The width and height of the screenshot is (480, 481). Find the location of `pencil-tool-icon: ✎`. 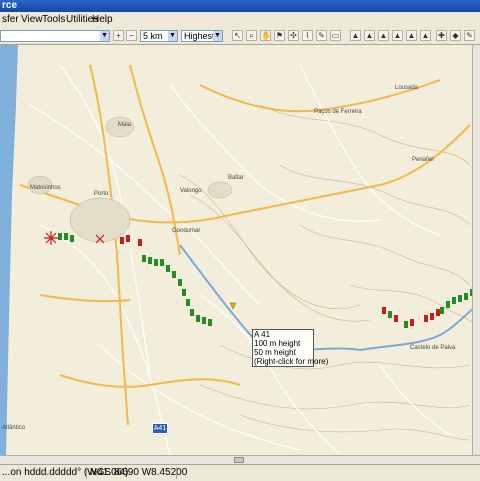

pencil-tool-icon: ✎ is located at coordinates (469, 35).